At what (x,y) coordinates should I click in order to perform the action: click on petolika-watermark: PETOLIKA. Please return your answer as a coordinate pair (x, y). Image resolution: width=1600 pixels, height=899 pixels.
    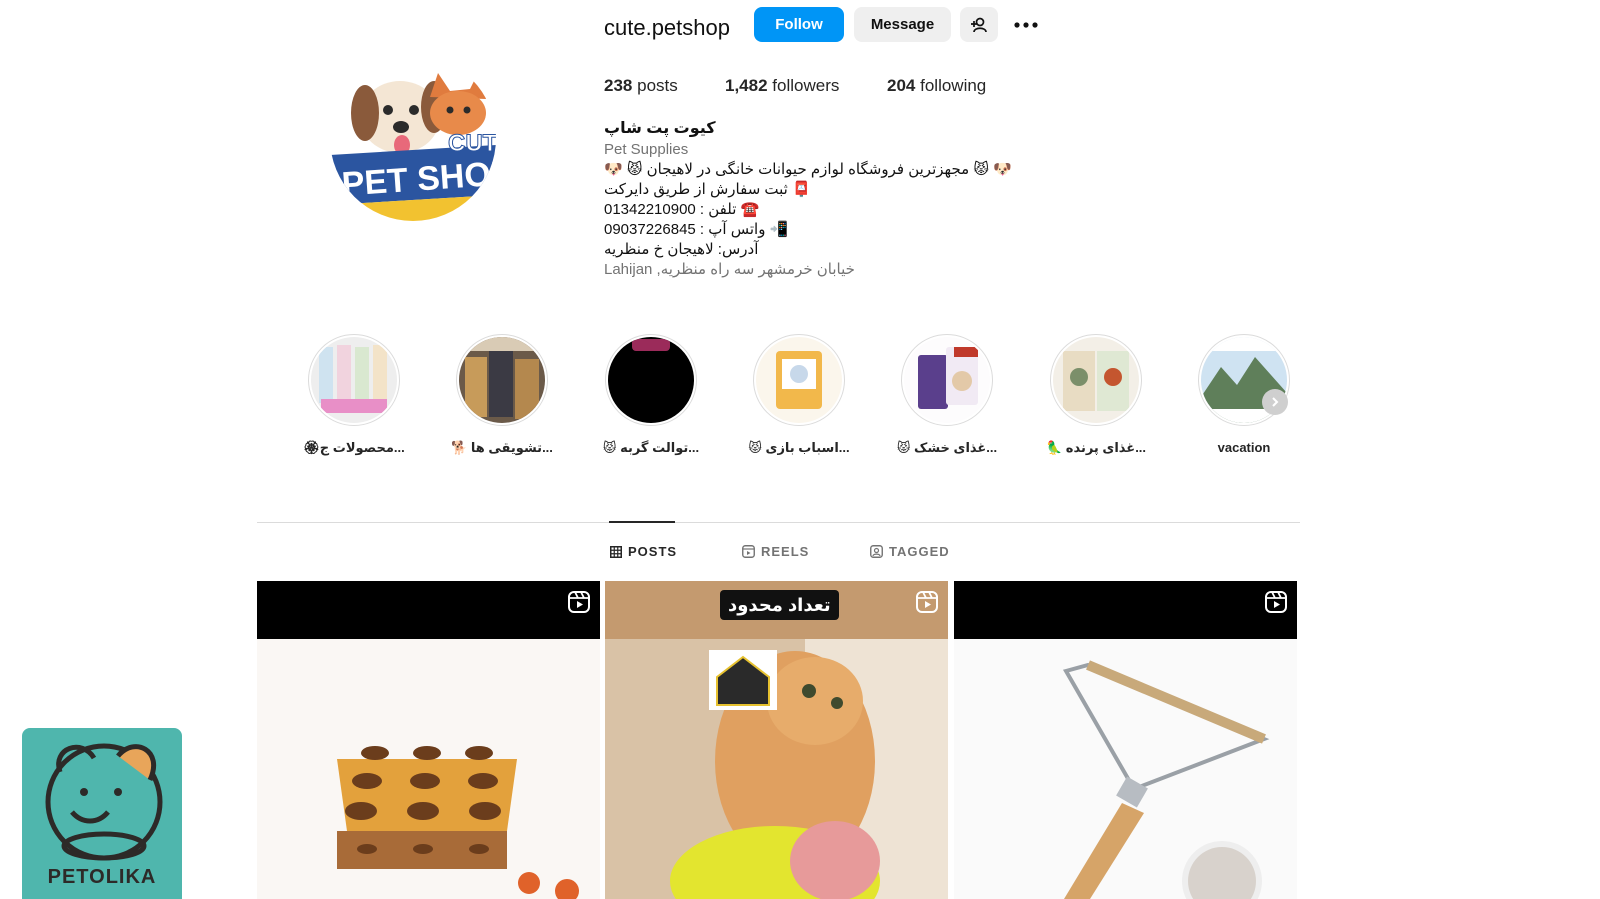
    Looking at the image, I should click on (102, 813).